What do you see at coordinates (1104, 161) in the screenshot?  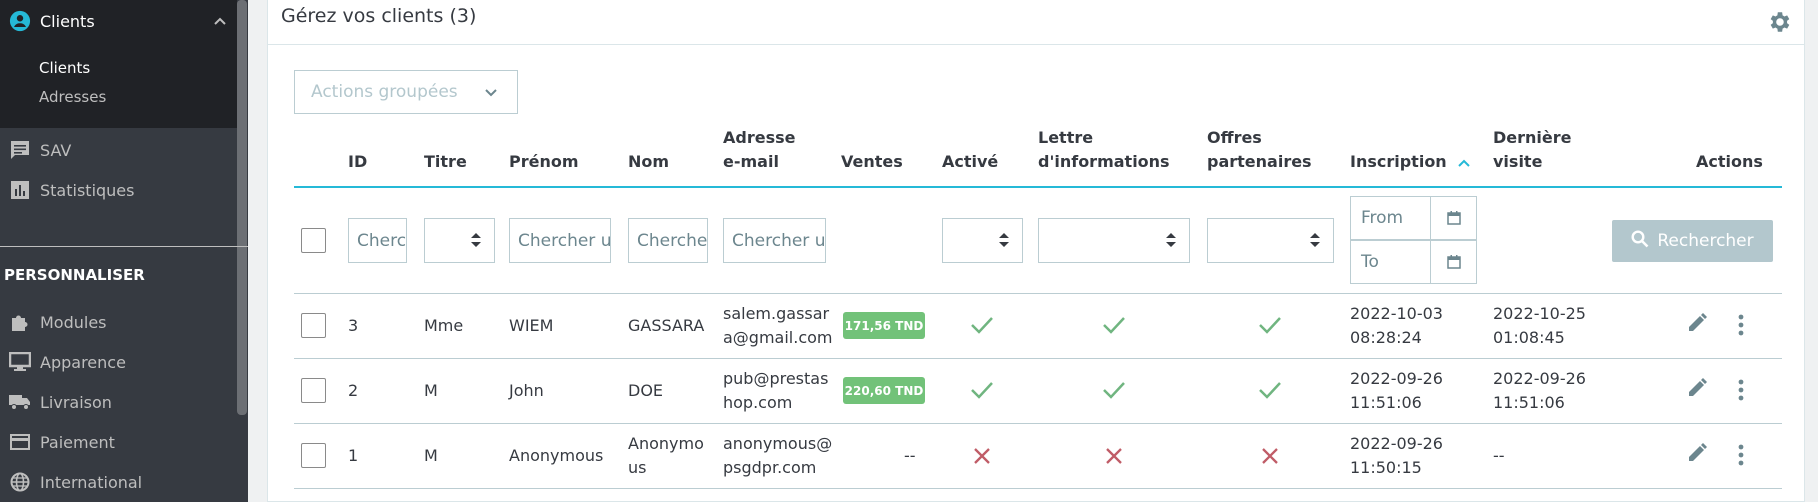 I see `col-header-newsletter-line2: d'informations` at bounding box center [1104, 161].